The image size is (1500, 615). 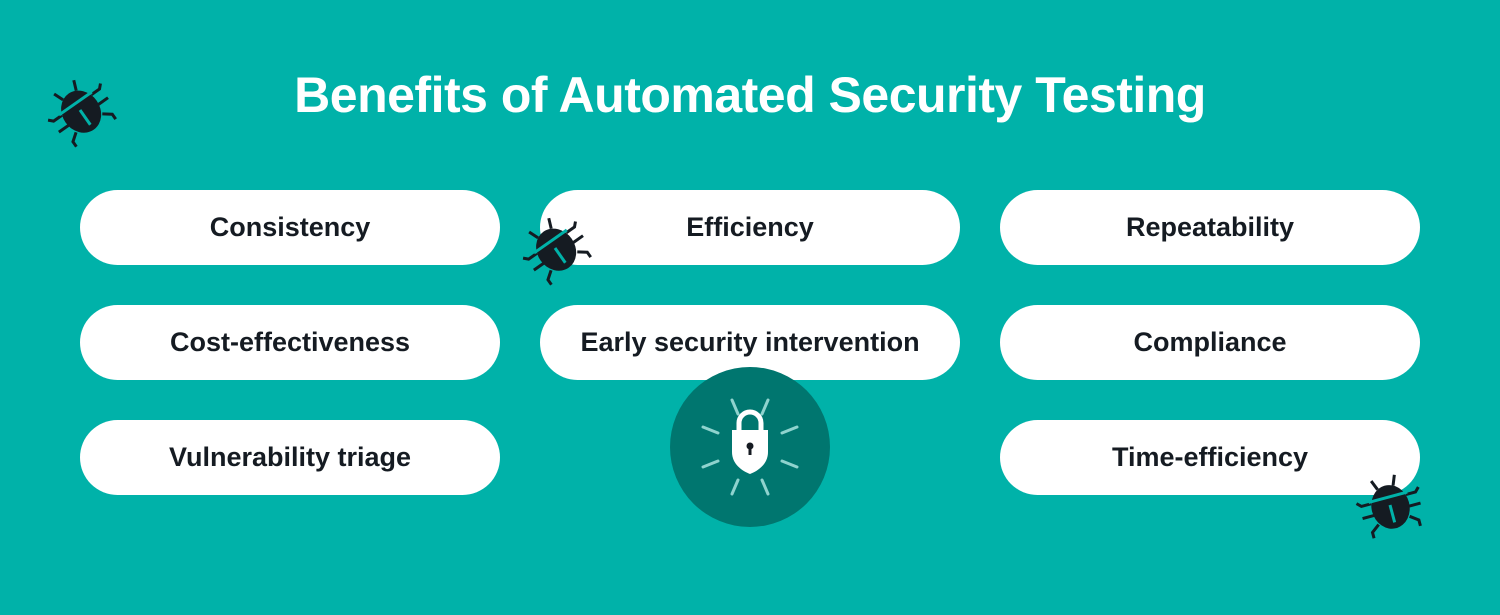 I want to click on benefit-cost-effectiveness: Cost-effectiveness, so click(x=290, y=342).